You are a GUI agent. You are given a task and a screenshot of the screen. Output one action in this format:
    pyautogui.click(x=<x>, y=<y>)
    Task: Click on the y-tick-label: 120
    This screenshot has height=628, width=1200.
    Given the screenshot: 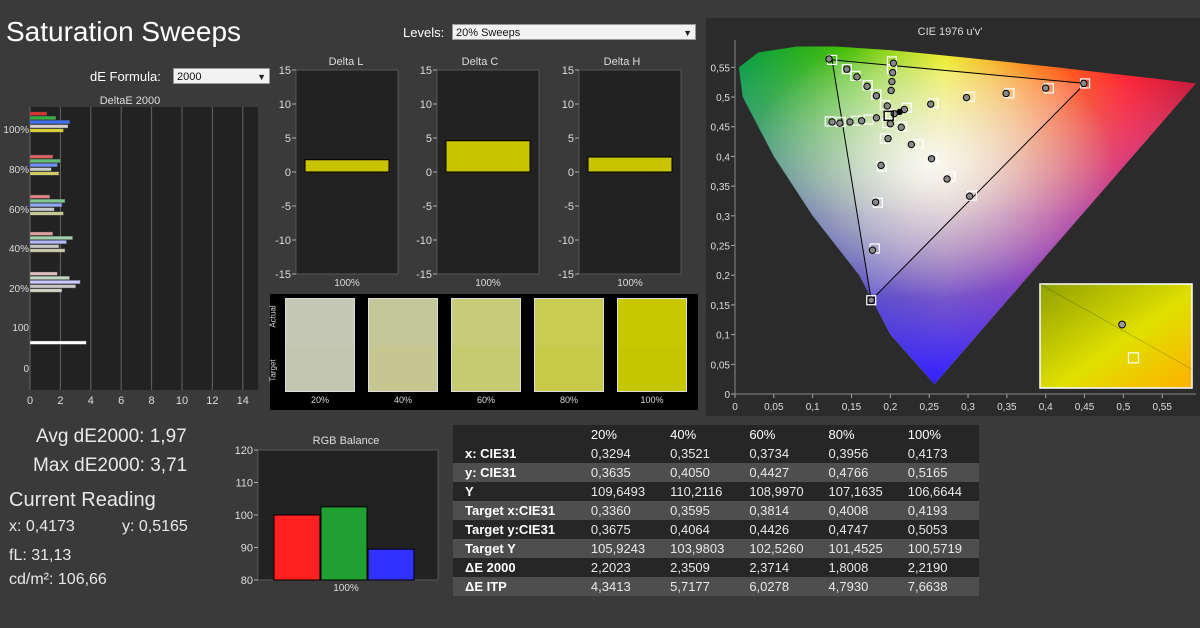 What is the action you would take?
    pyautogui.click(x=244, y=451)
    